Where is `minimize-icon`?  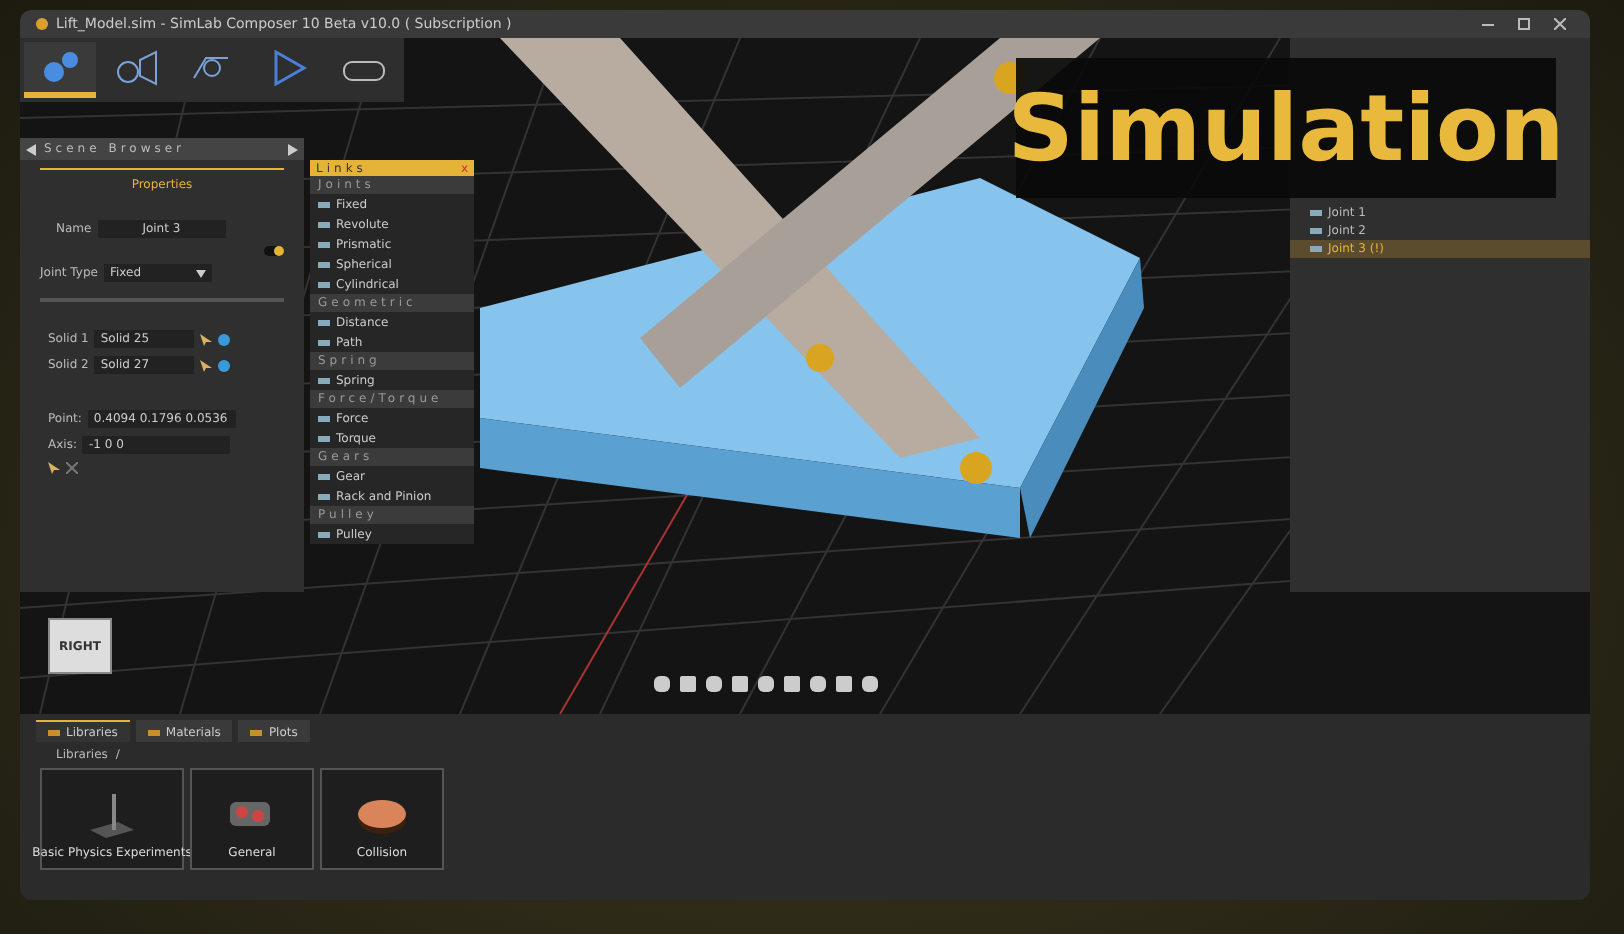
minimize-icon is located at coordinates (1488, 24).